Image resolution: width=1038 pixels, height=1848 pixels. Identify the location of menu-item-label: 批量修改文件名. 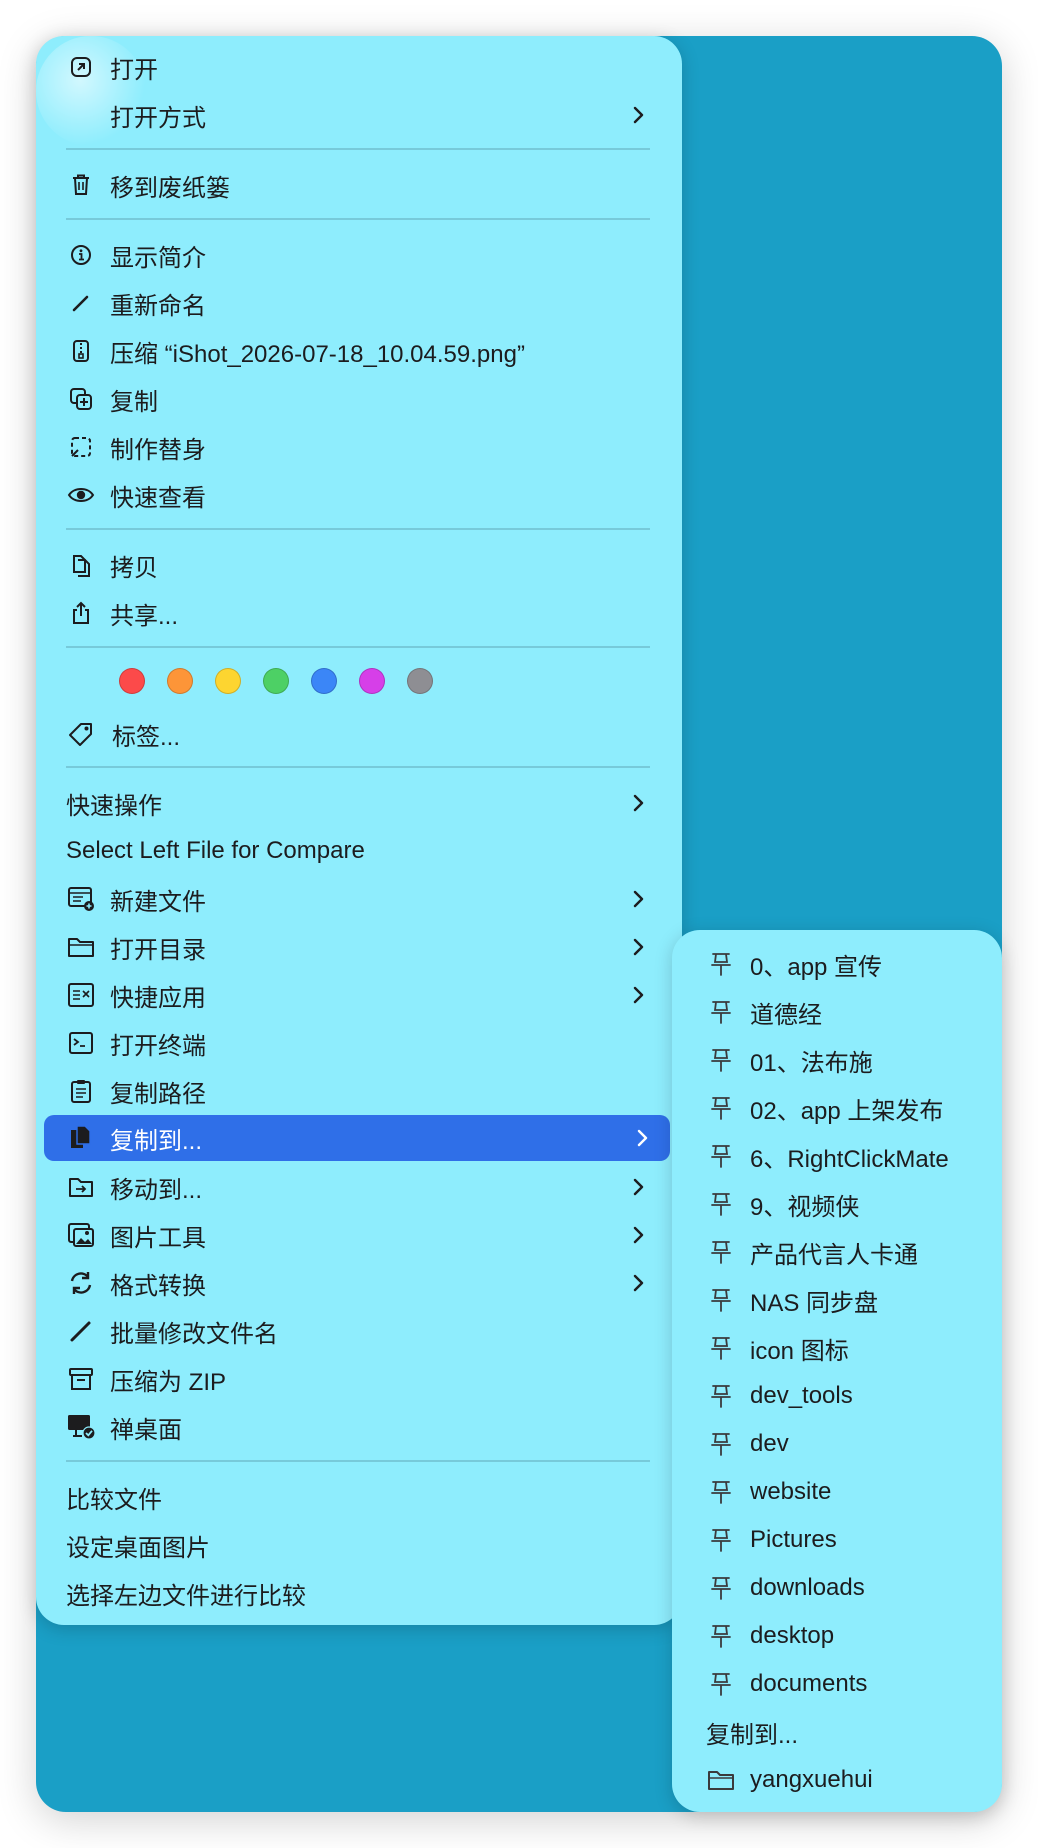
(194, 1334).